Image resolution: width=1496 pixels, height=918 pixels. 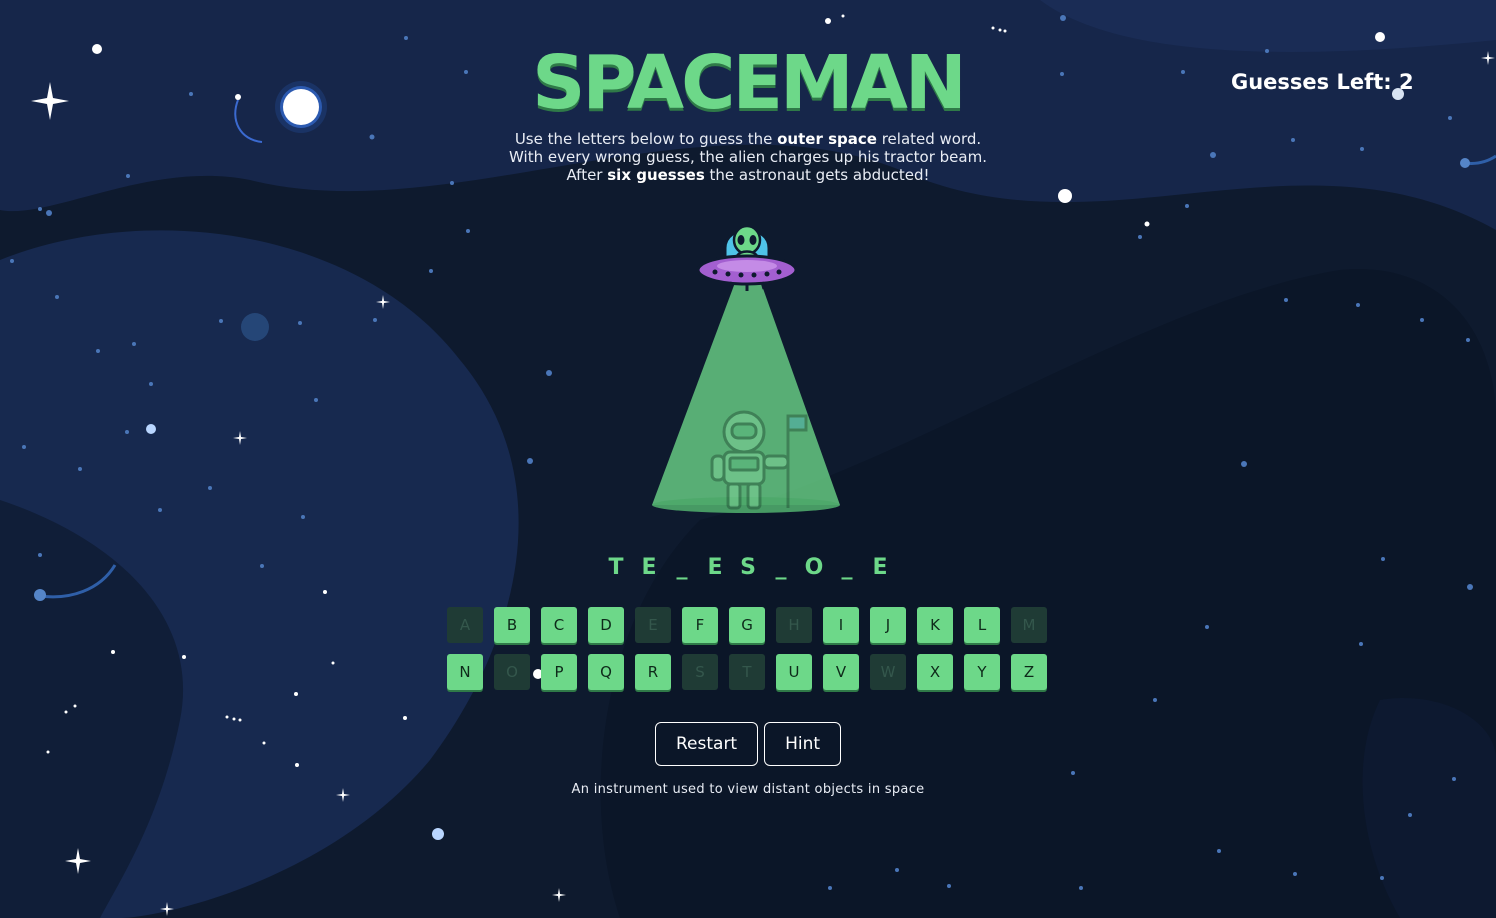 I want to click on word-letter-slot: O, so click(x=814, y=567).